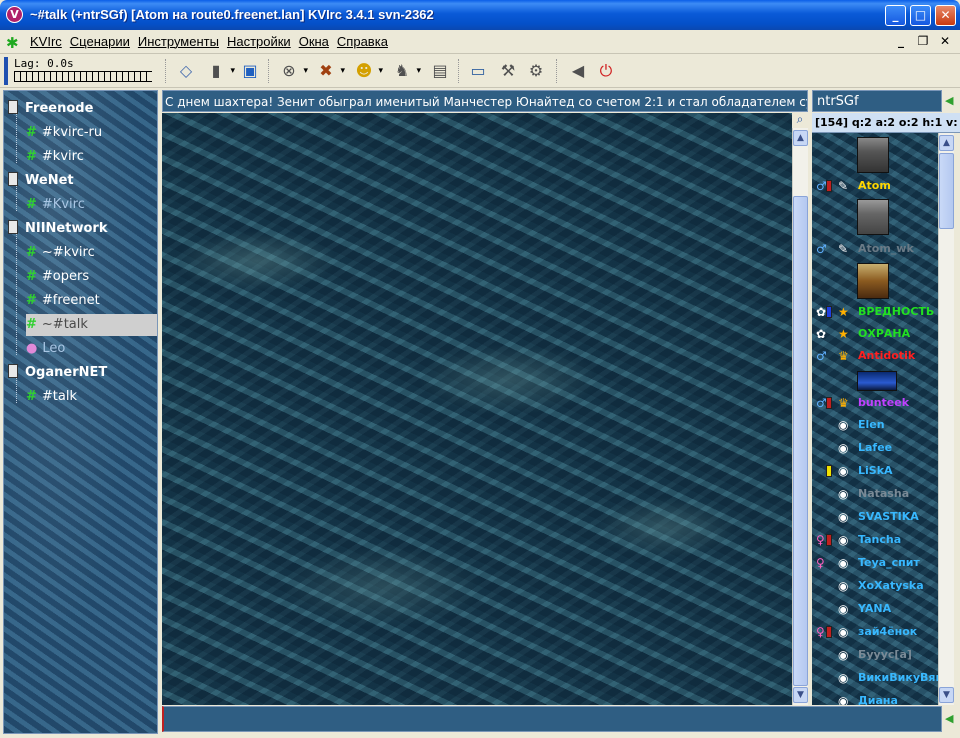 This screenshot has width=960, height=738. I want to click on smiley-icon: ☻, so click(367, 71).